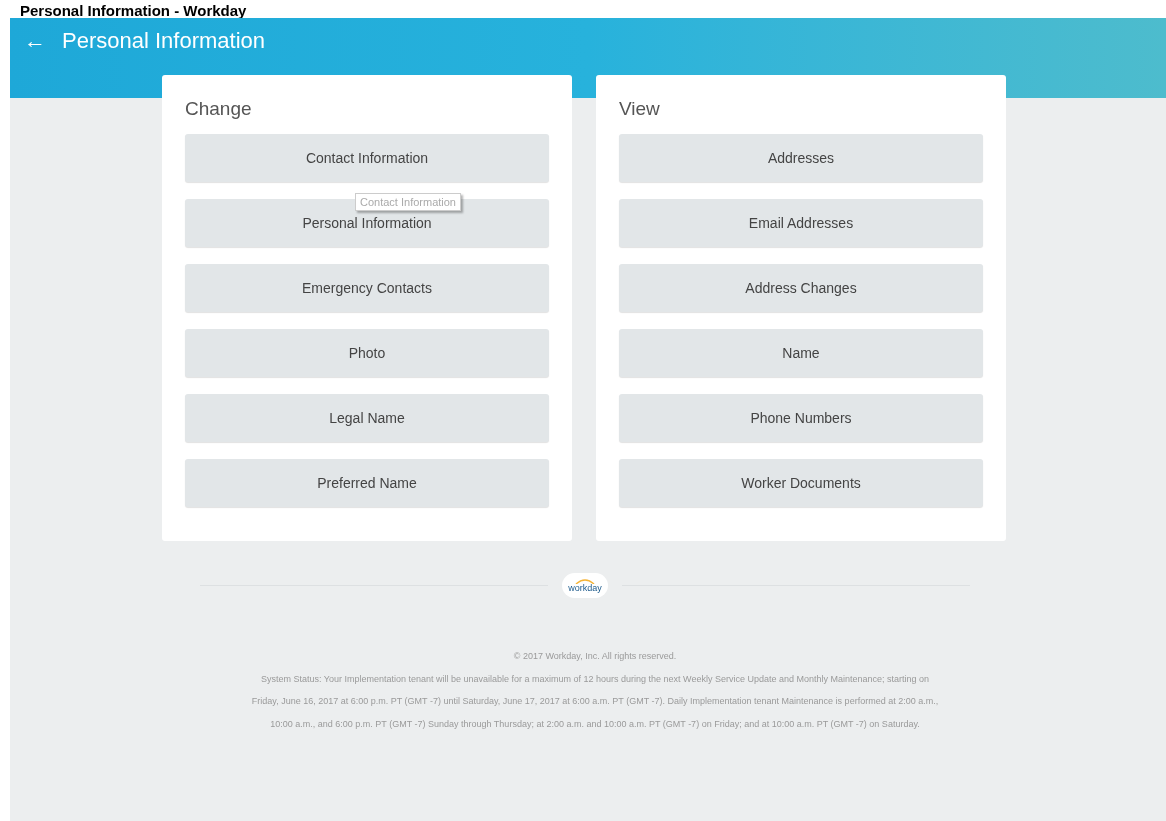 The width and height of the screenshot is (1166, 821). What do you see at coordinates (219, 108) in the screenshot?
I see `panel-title: Change` at bounding box center [219, 108].